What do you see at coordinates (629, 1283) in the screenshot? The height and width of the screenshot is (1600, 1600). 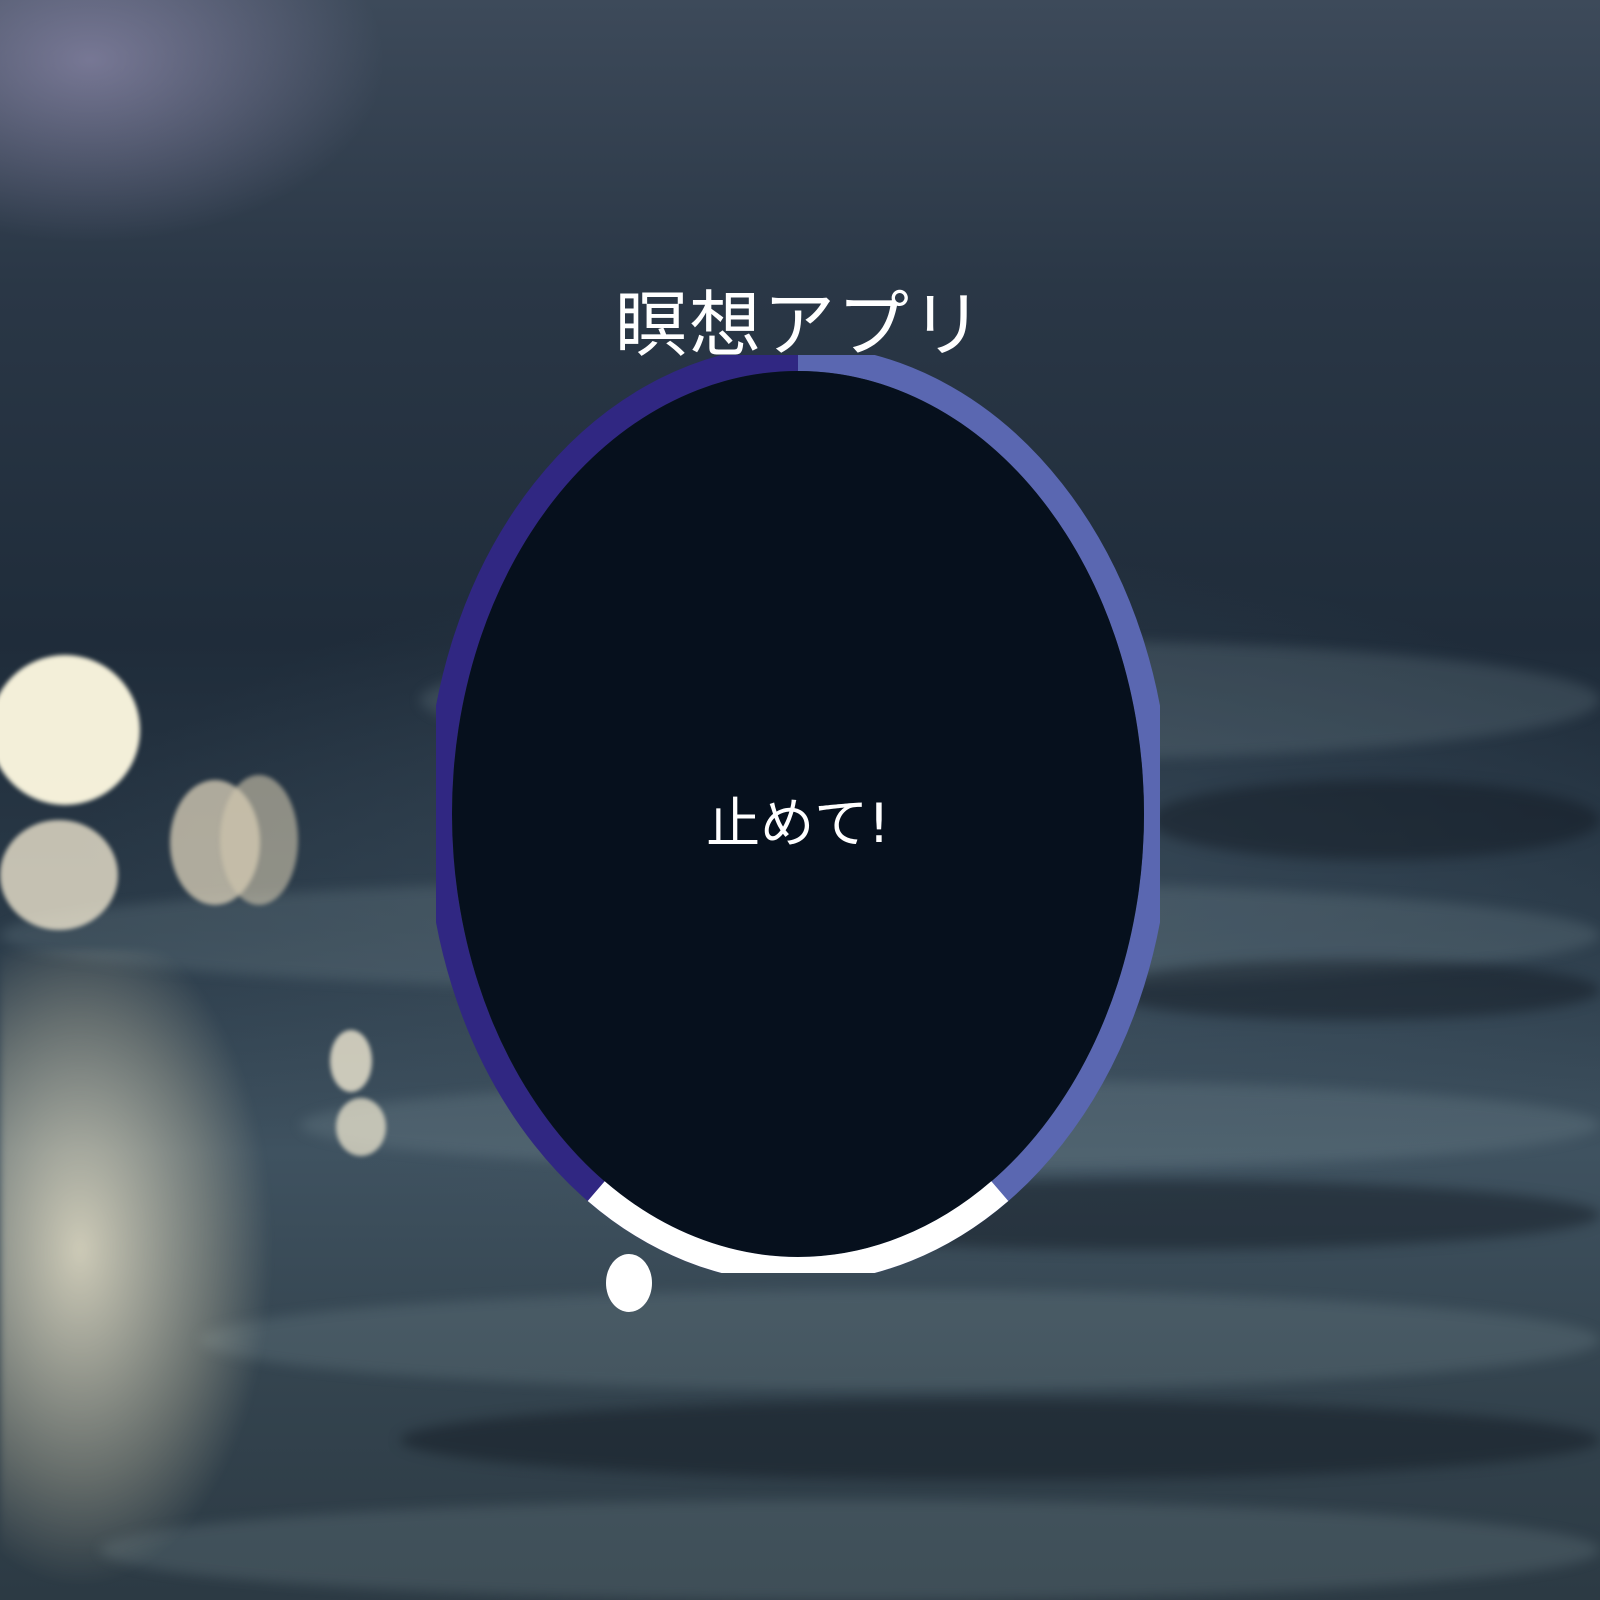 I see `timer-progress-handle` at bounding box center [629, 1283].